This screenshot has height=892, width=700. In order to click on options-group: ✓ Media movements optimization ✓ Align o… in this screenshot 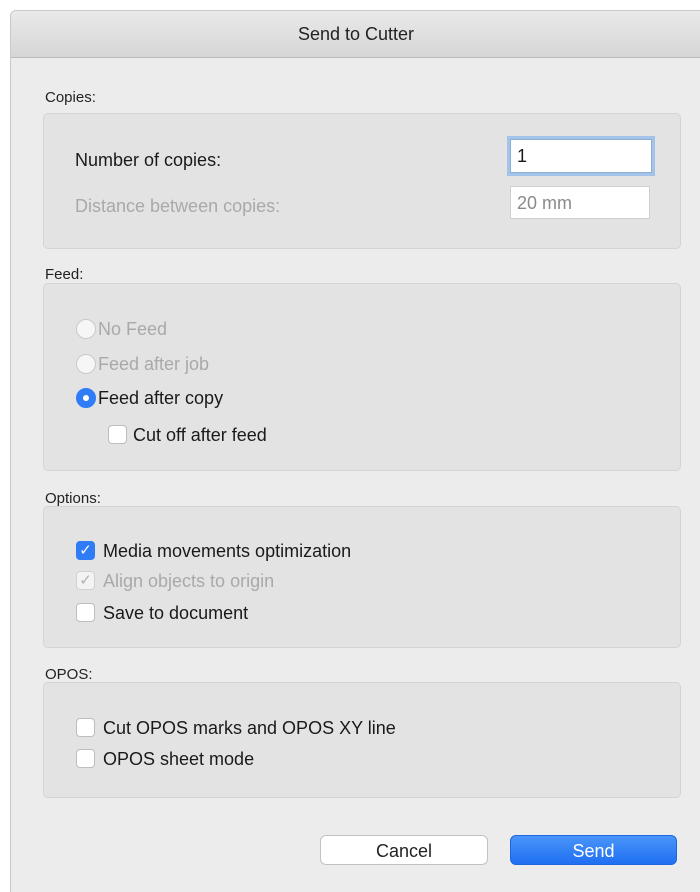, I will do `click(362, 577)`.